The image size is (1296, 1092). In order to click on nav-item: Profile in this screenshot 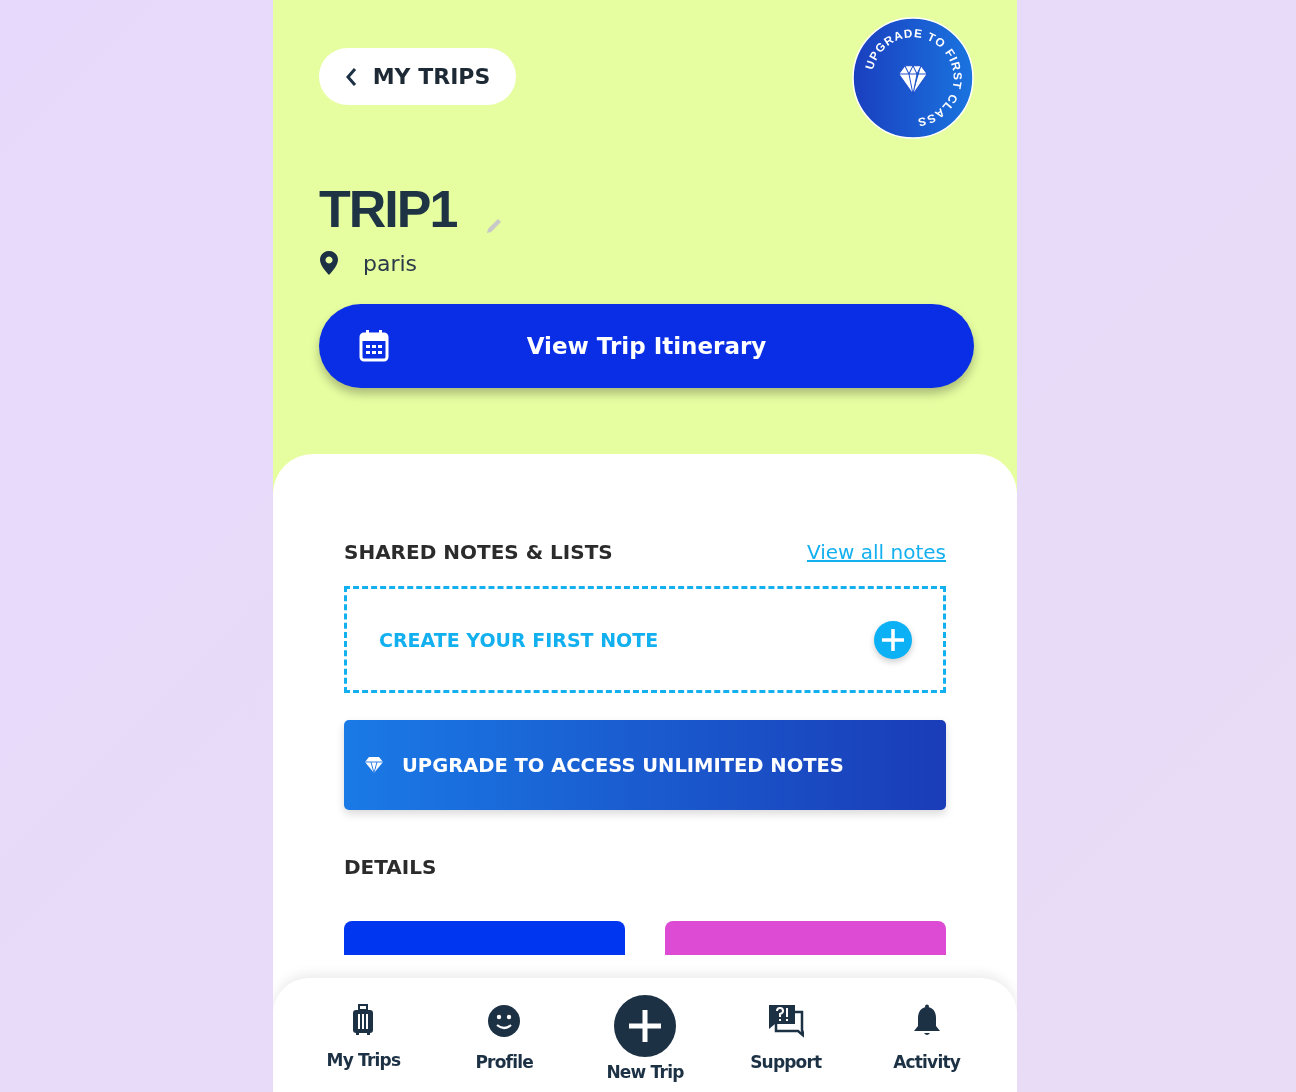, I will do `click(504, 1033)`.